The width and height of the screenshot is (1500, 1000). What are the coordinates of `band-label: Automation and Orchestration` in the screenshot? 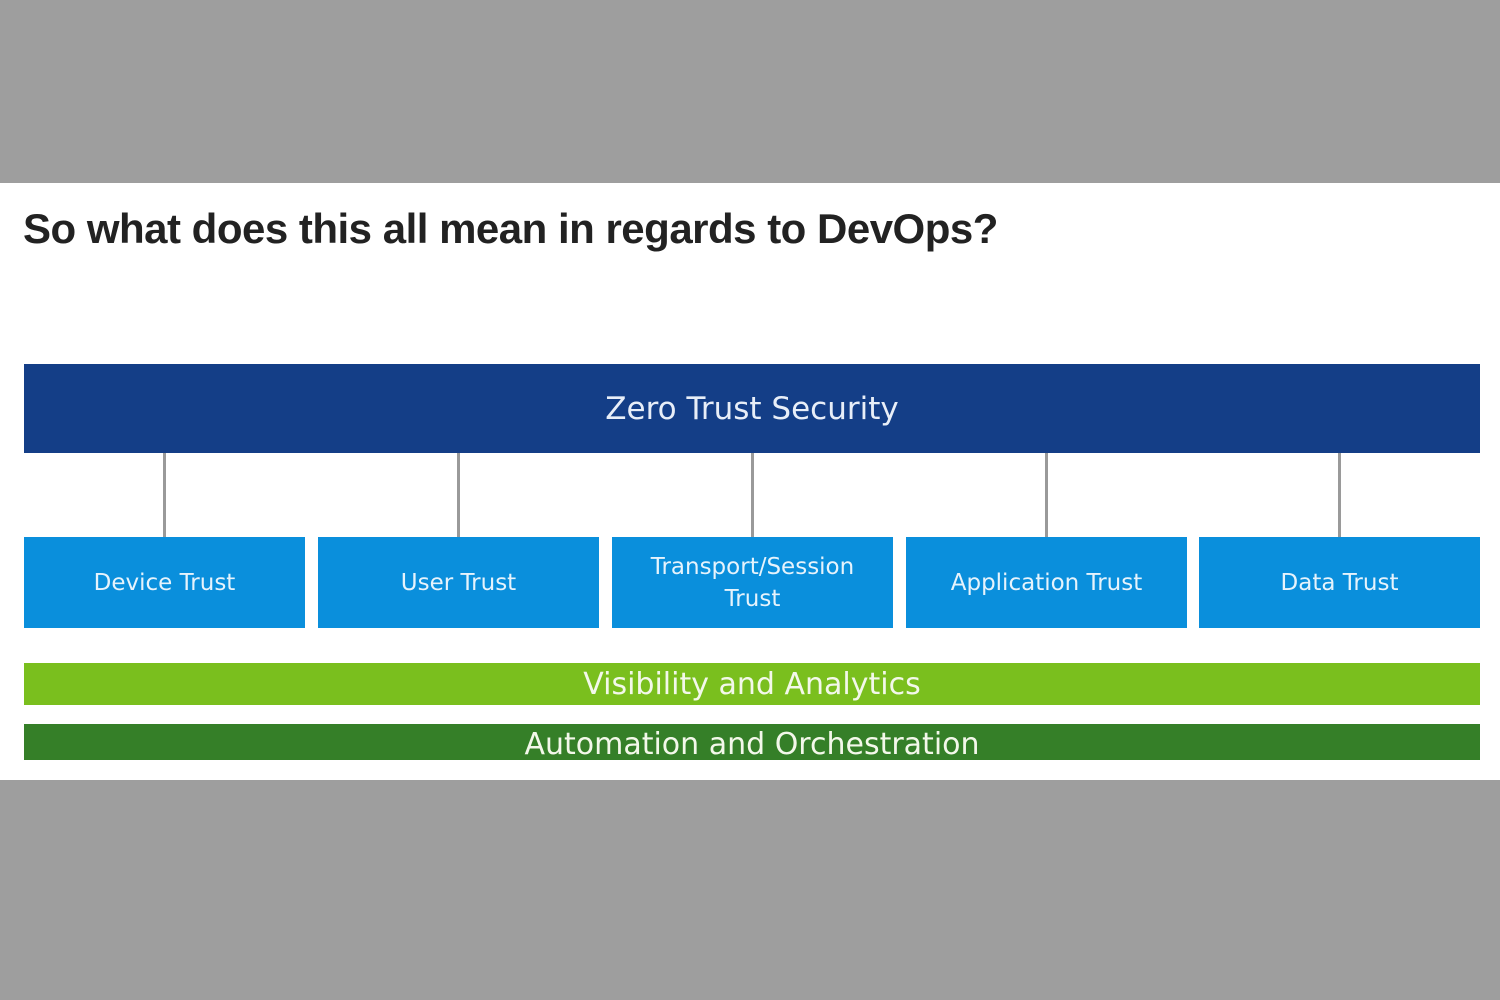 It's located at (752, 743).